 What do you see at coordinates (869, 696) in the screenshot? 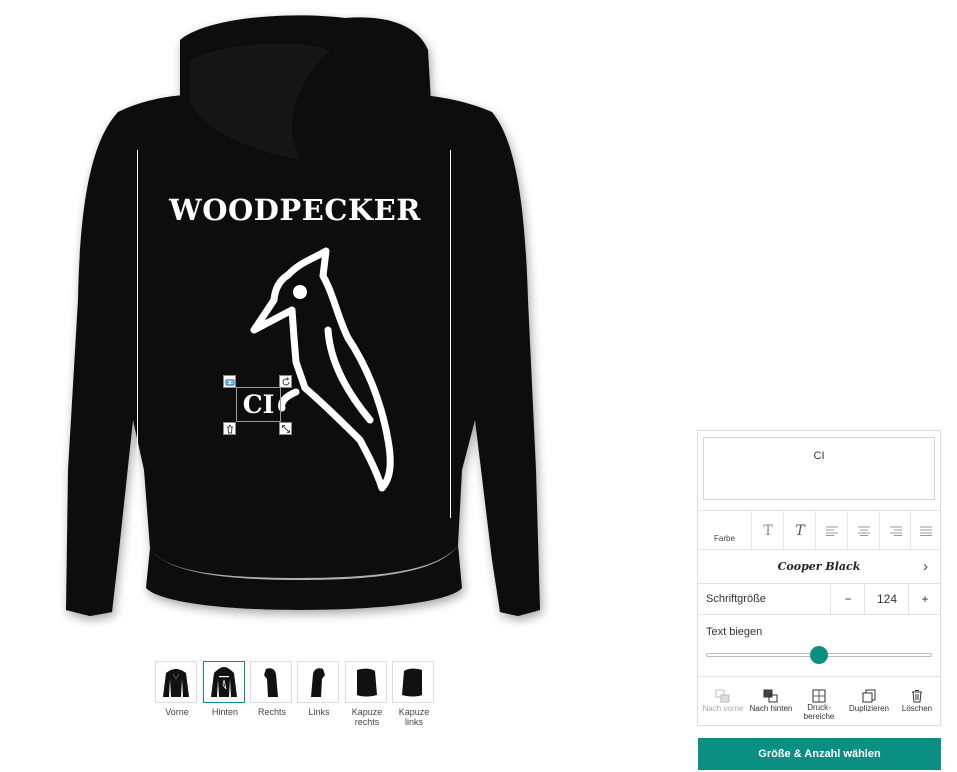
I see `duplicate-icon` at bounding box center [869, 696].